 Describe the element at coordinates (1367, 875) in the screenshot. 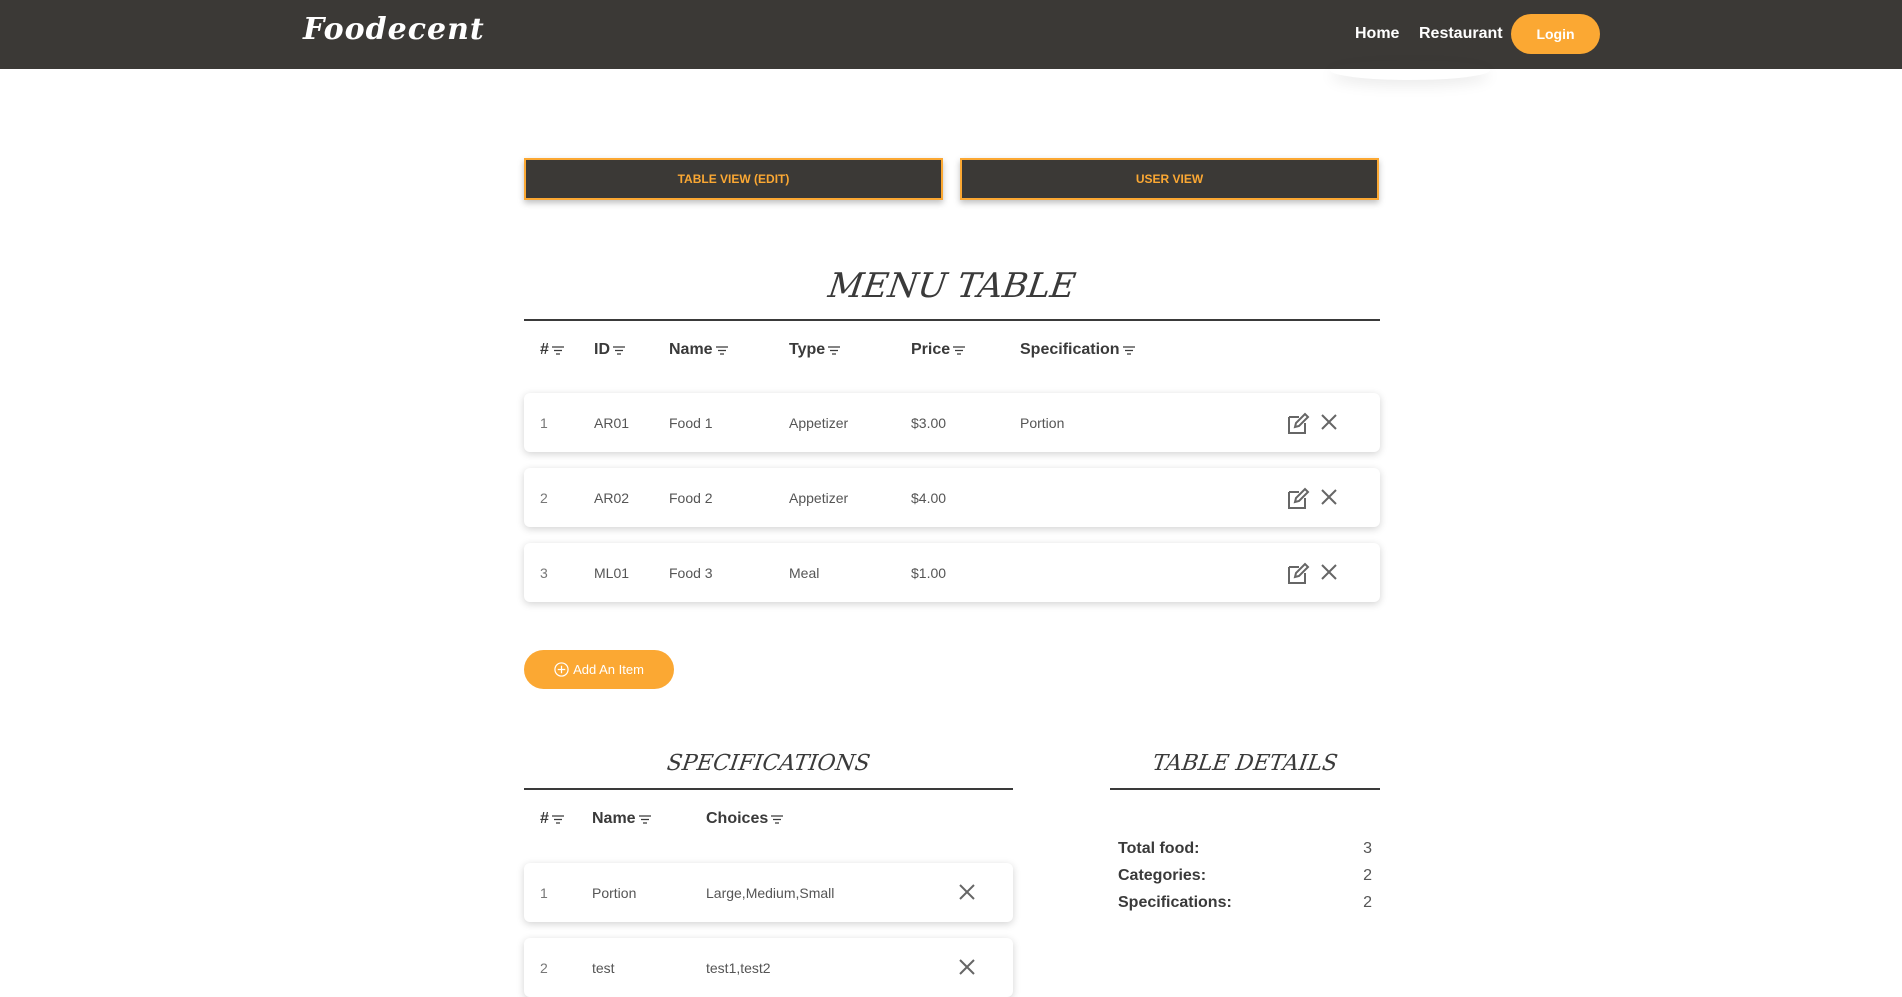

I see `detail-value-categories: 2` at that location.